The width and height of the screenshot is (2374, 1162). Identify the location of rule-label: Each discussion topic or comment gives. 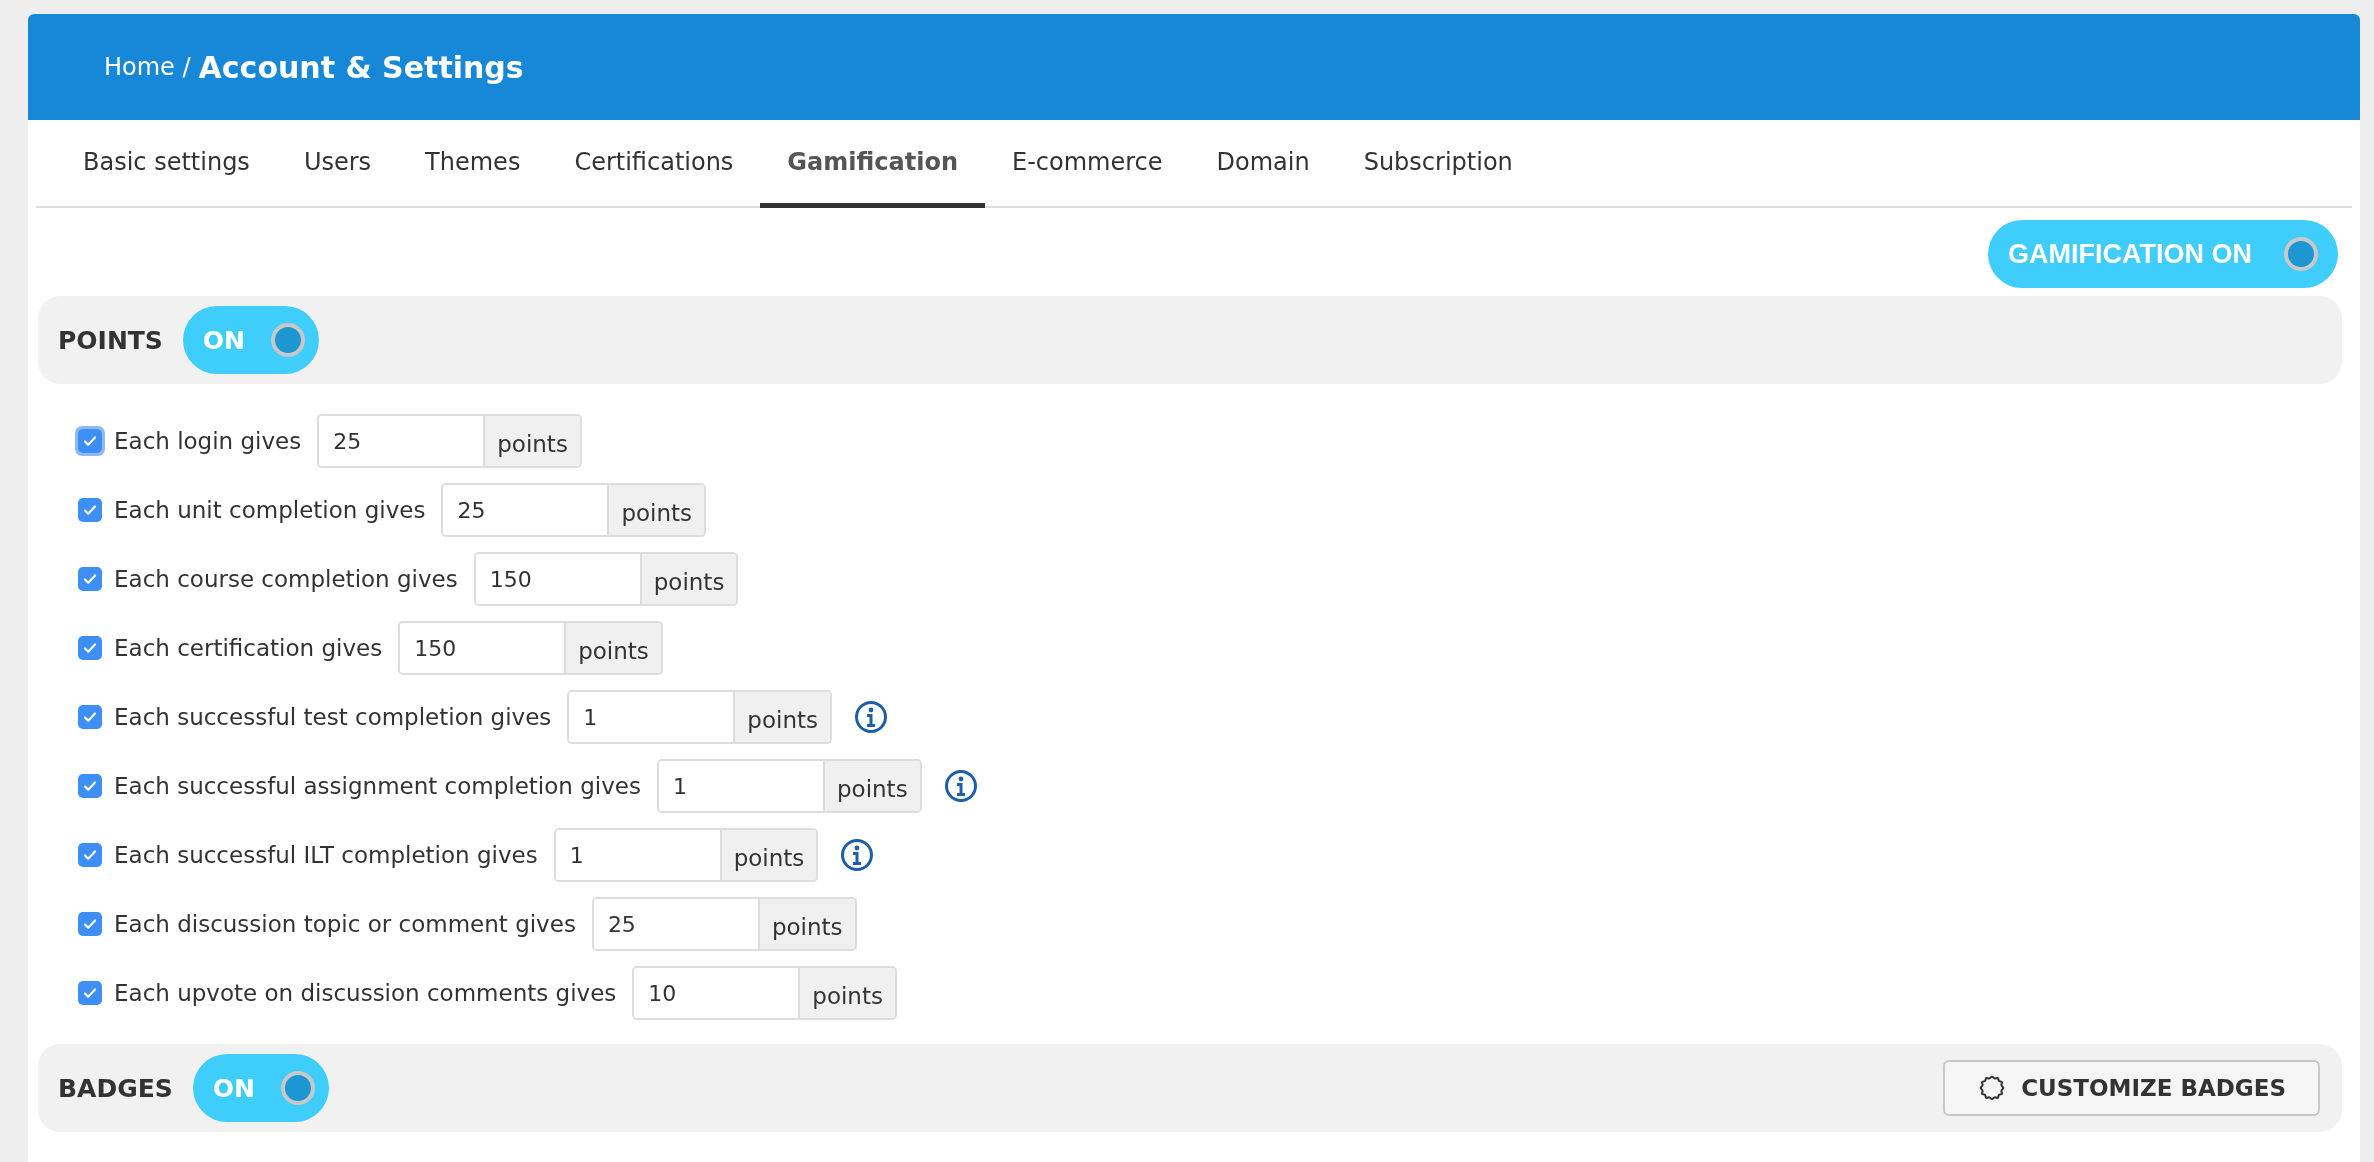
(345, 924).